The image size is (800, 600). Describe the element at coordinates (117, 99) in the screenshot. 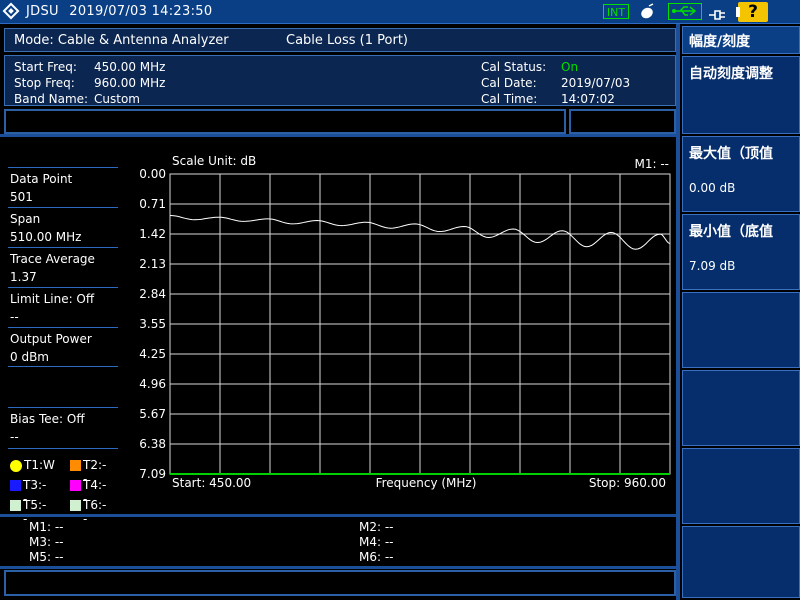

I see `band-name-value: Custom` at that location.